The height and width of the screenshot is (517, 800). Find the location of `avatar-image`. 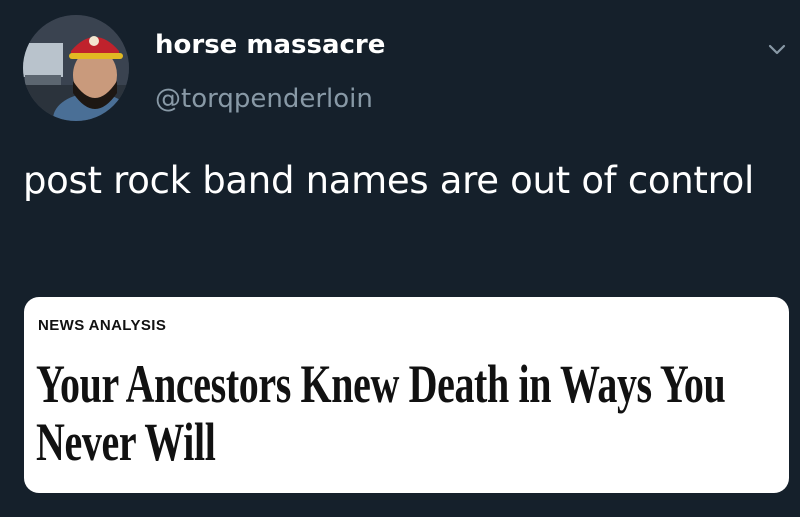

avatar-image is located at coordinates (76, 68).